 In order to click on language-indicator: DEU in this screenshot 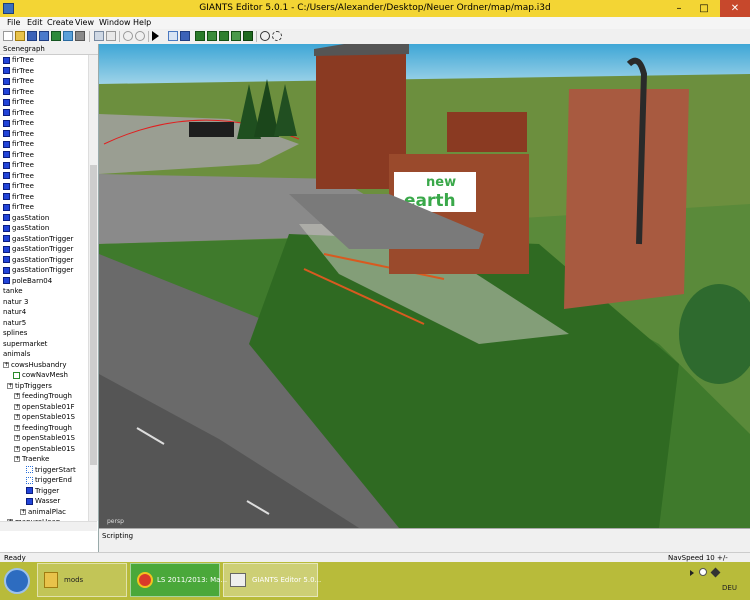, I will do `click(729, 588)`.